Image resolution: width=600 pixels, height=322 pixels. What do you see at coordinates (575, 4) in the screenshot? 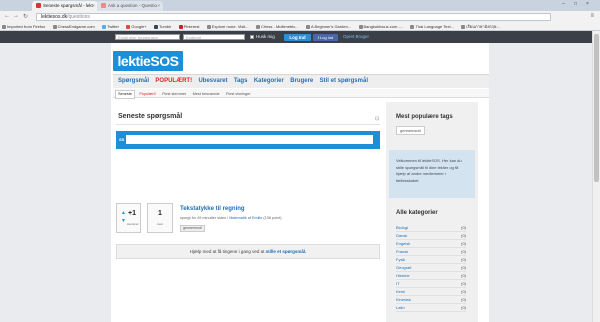
I see `maximize-icon: □` at bounding box center [575, 4].